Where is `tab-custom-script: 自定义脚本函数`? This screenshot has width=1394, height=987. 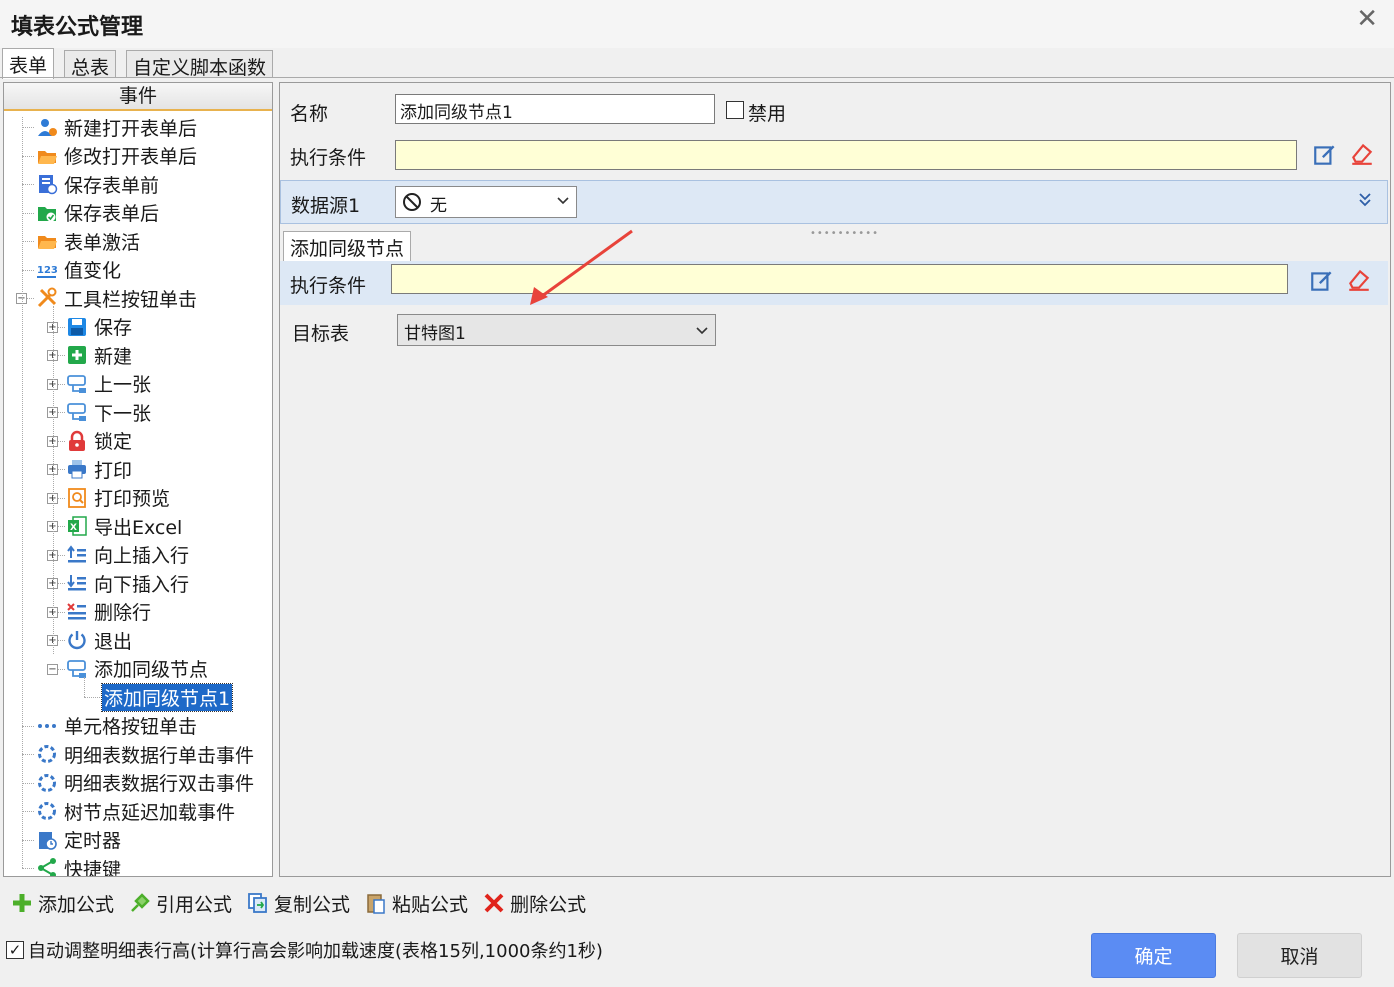 tab-custom-script: 自定义脚本函数 is located at coordinates (200, 64).